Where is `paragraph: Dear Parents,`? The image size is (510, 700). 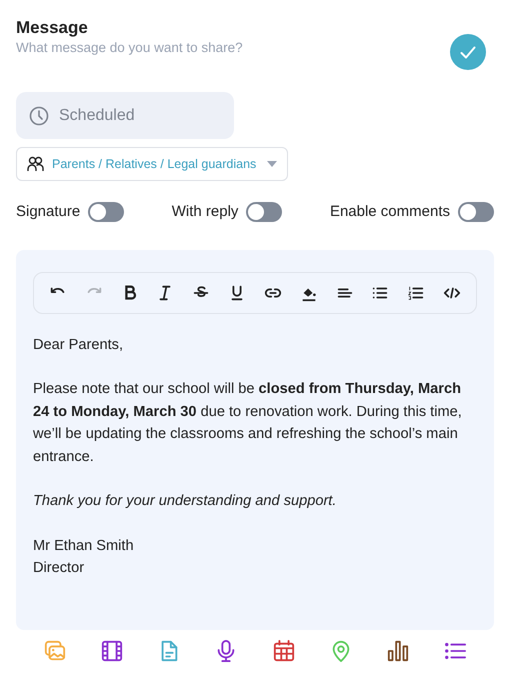
paragraph: Dear Parents, is located at coordinates (78, 345).